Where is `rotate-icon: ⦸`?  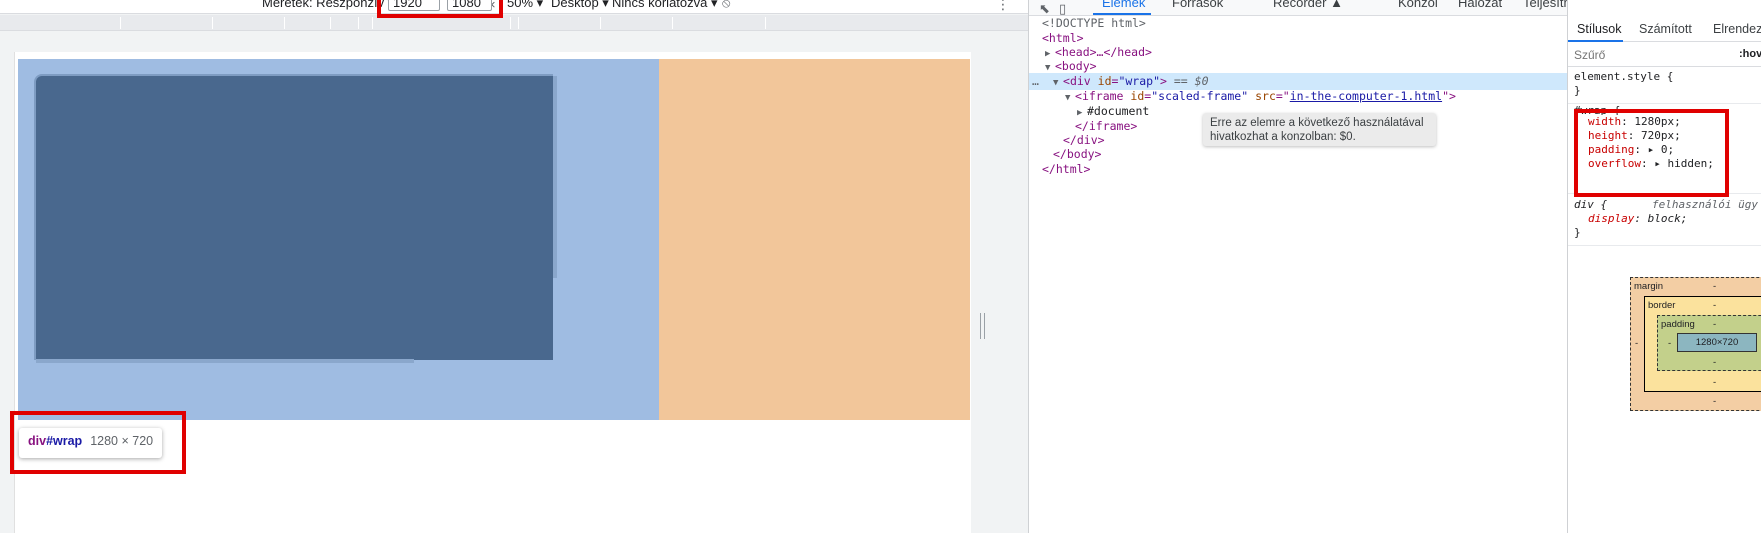 rotate-icon: ⦸ is located at coordinates (726, 5).